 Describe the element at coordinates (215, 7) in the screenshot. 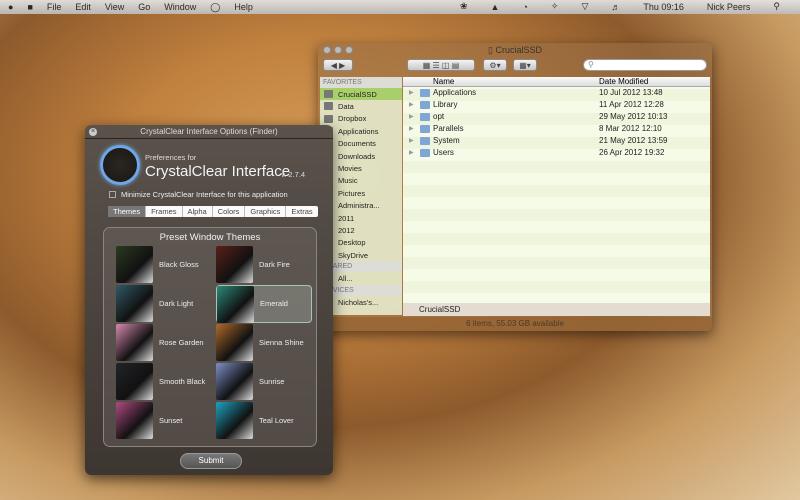

I see `crystalclear-menu-icon: ◯` at that location.